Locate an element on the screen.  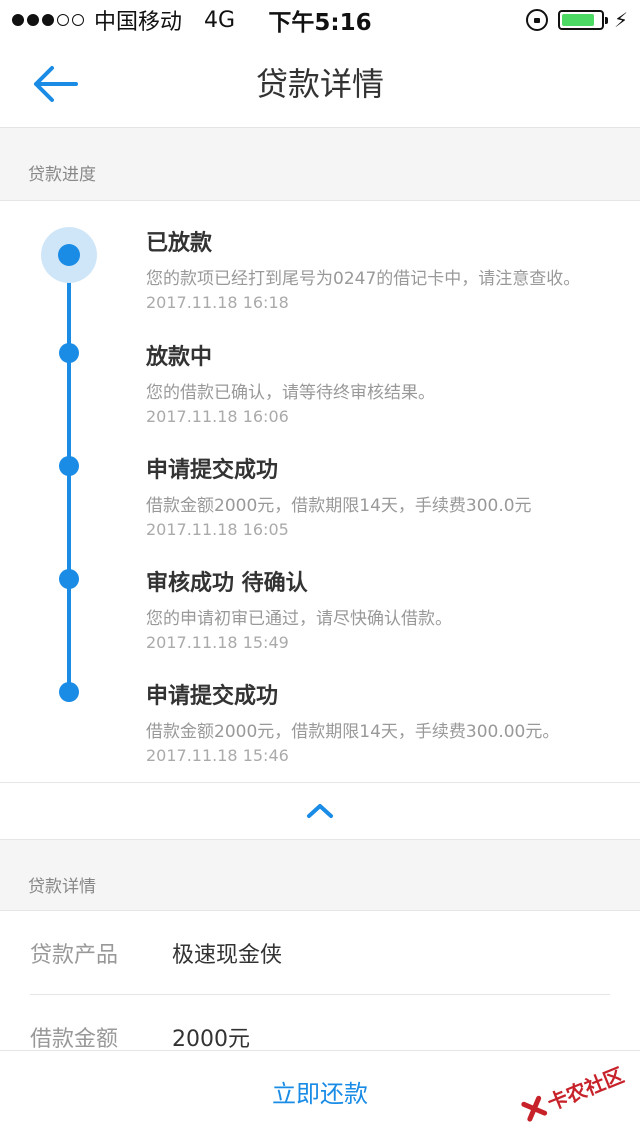
step-description: 借款金额2000元，借款期限14天，手续费300.0元 is located at coordinates (339, 506).